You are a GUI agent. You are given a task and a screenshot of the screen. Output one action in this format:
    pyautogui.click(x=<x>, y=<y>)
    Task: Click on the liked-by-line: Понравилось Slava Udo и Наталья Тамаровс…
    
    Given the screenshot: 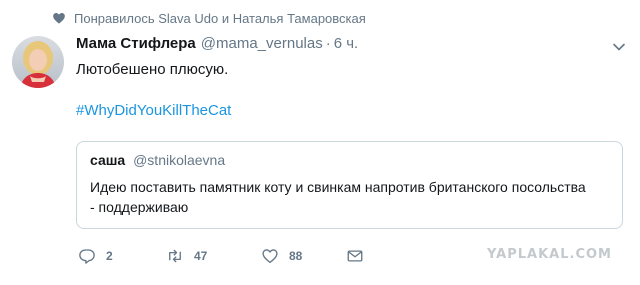 What is the action you would take?
    pyautogui.click(x=209, y=18)
    